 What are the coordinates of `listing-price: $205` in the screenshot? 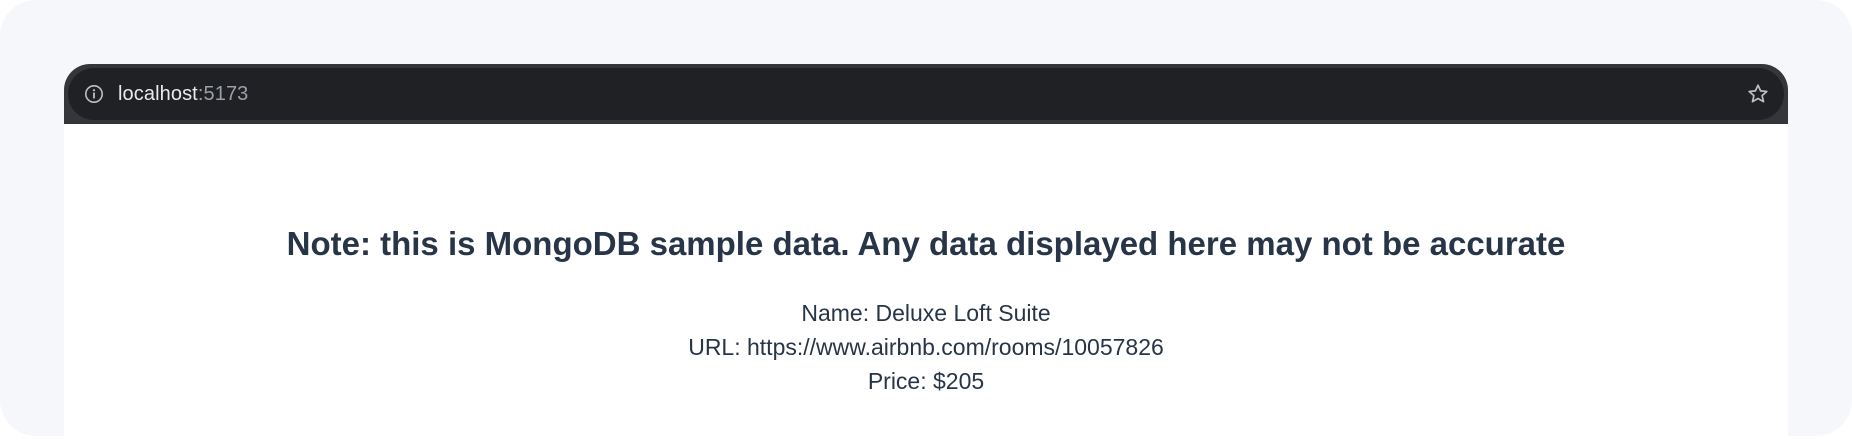 It's located at (959, 381).